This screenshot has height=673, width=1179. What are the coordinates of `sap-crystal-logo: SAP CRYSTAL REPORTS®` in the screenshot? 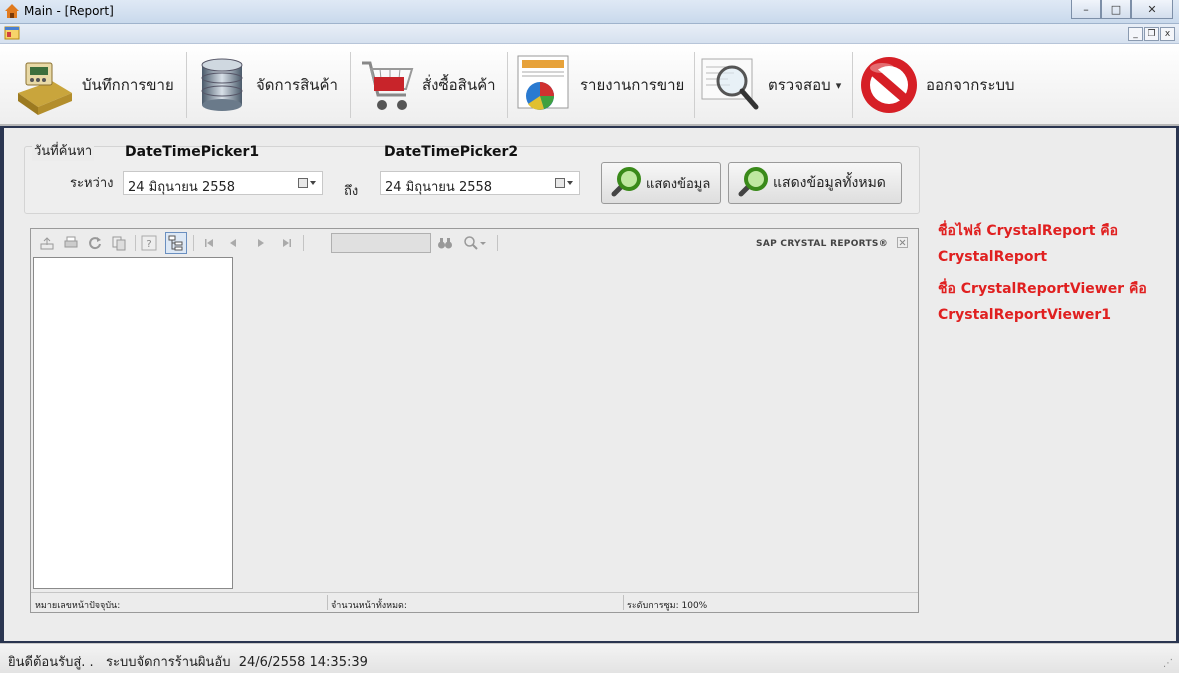 It's located at (822, 244).